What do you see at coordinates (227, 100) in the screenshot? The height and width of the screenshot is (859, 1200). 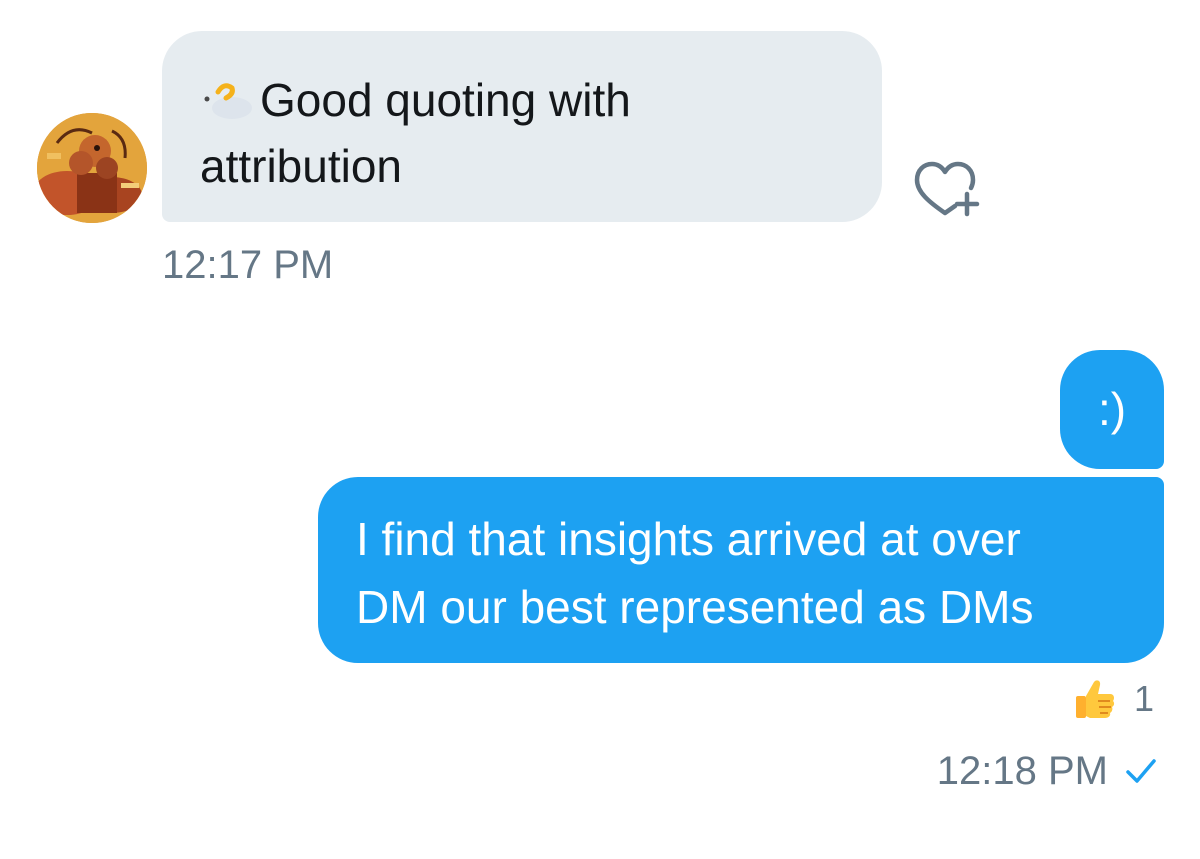 I see `speech-bubble-emoji-icon` at bounding box center [227, 100].